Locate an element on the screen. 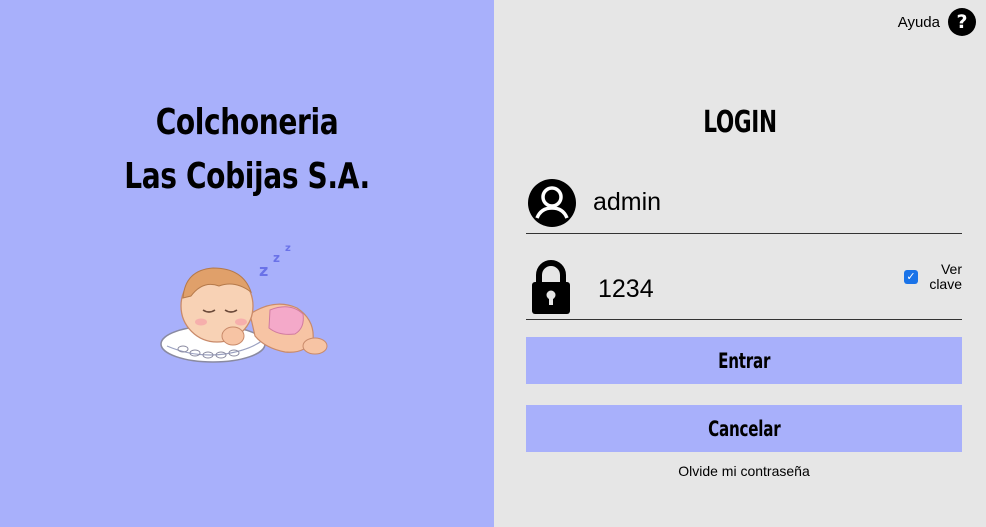 Image resolution: width=986 pixels, height=527 pixels. show-password-label: Ver clave is located at coordinates (942, 277).